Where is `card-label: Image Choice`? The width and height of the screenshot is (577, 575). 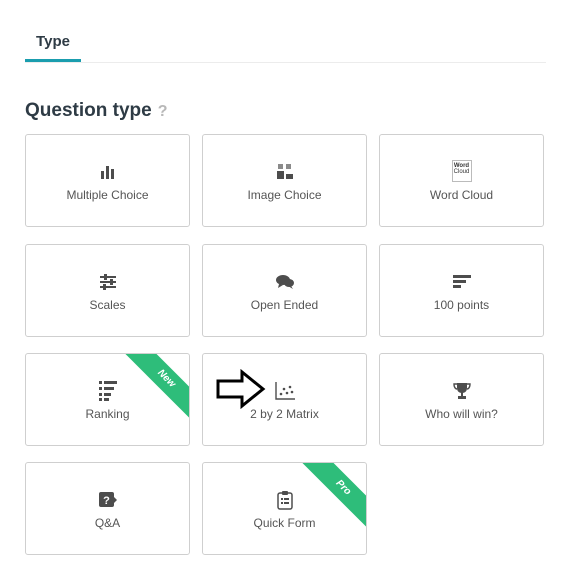
card-label: Image Choice is located at coordinates (284, 195).